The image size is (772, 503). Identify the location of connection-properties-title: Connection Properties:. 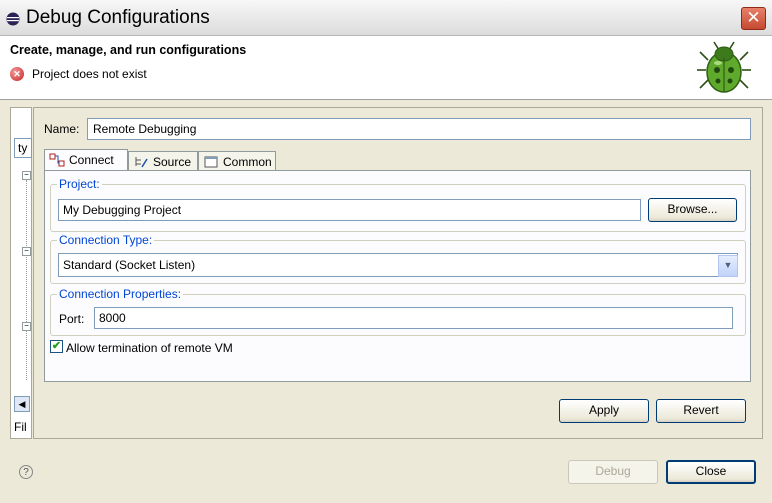
(120, 294).